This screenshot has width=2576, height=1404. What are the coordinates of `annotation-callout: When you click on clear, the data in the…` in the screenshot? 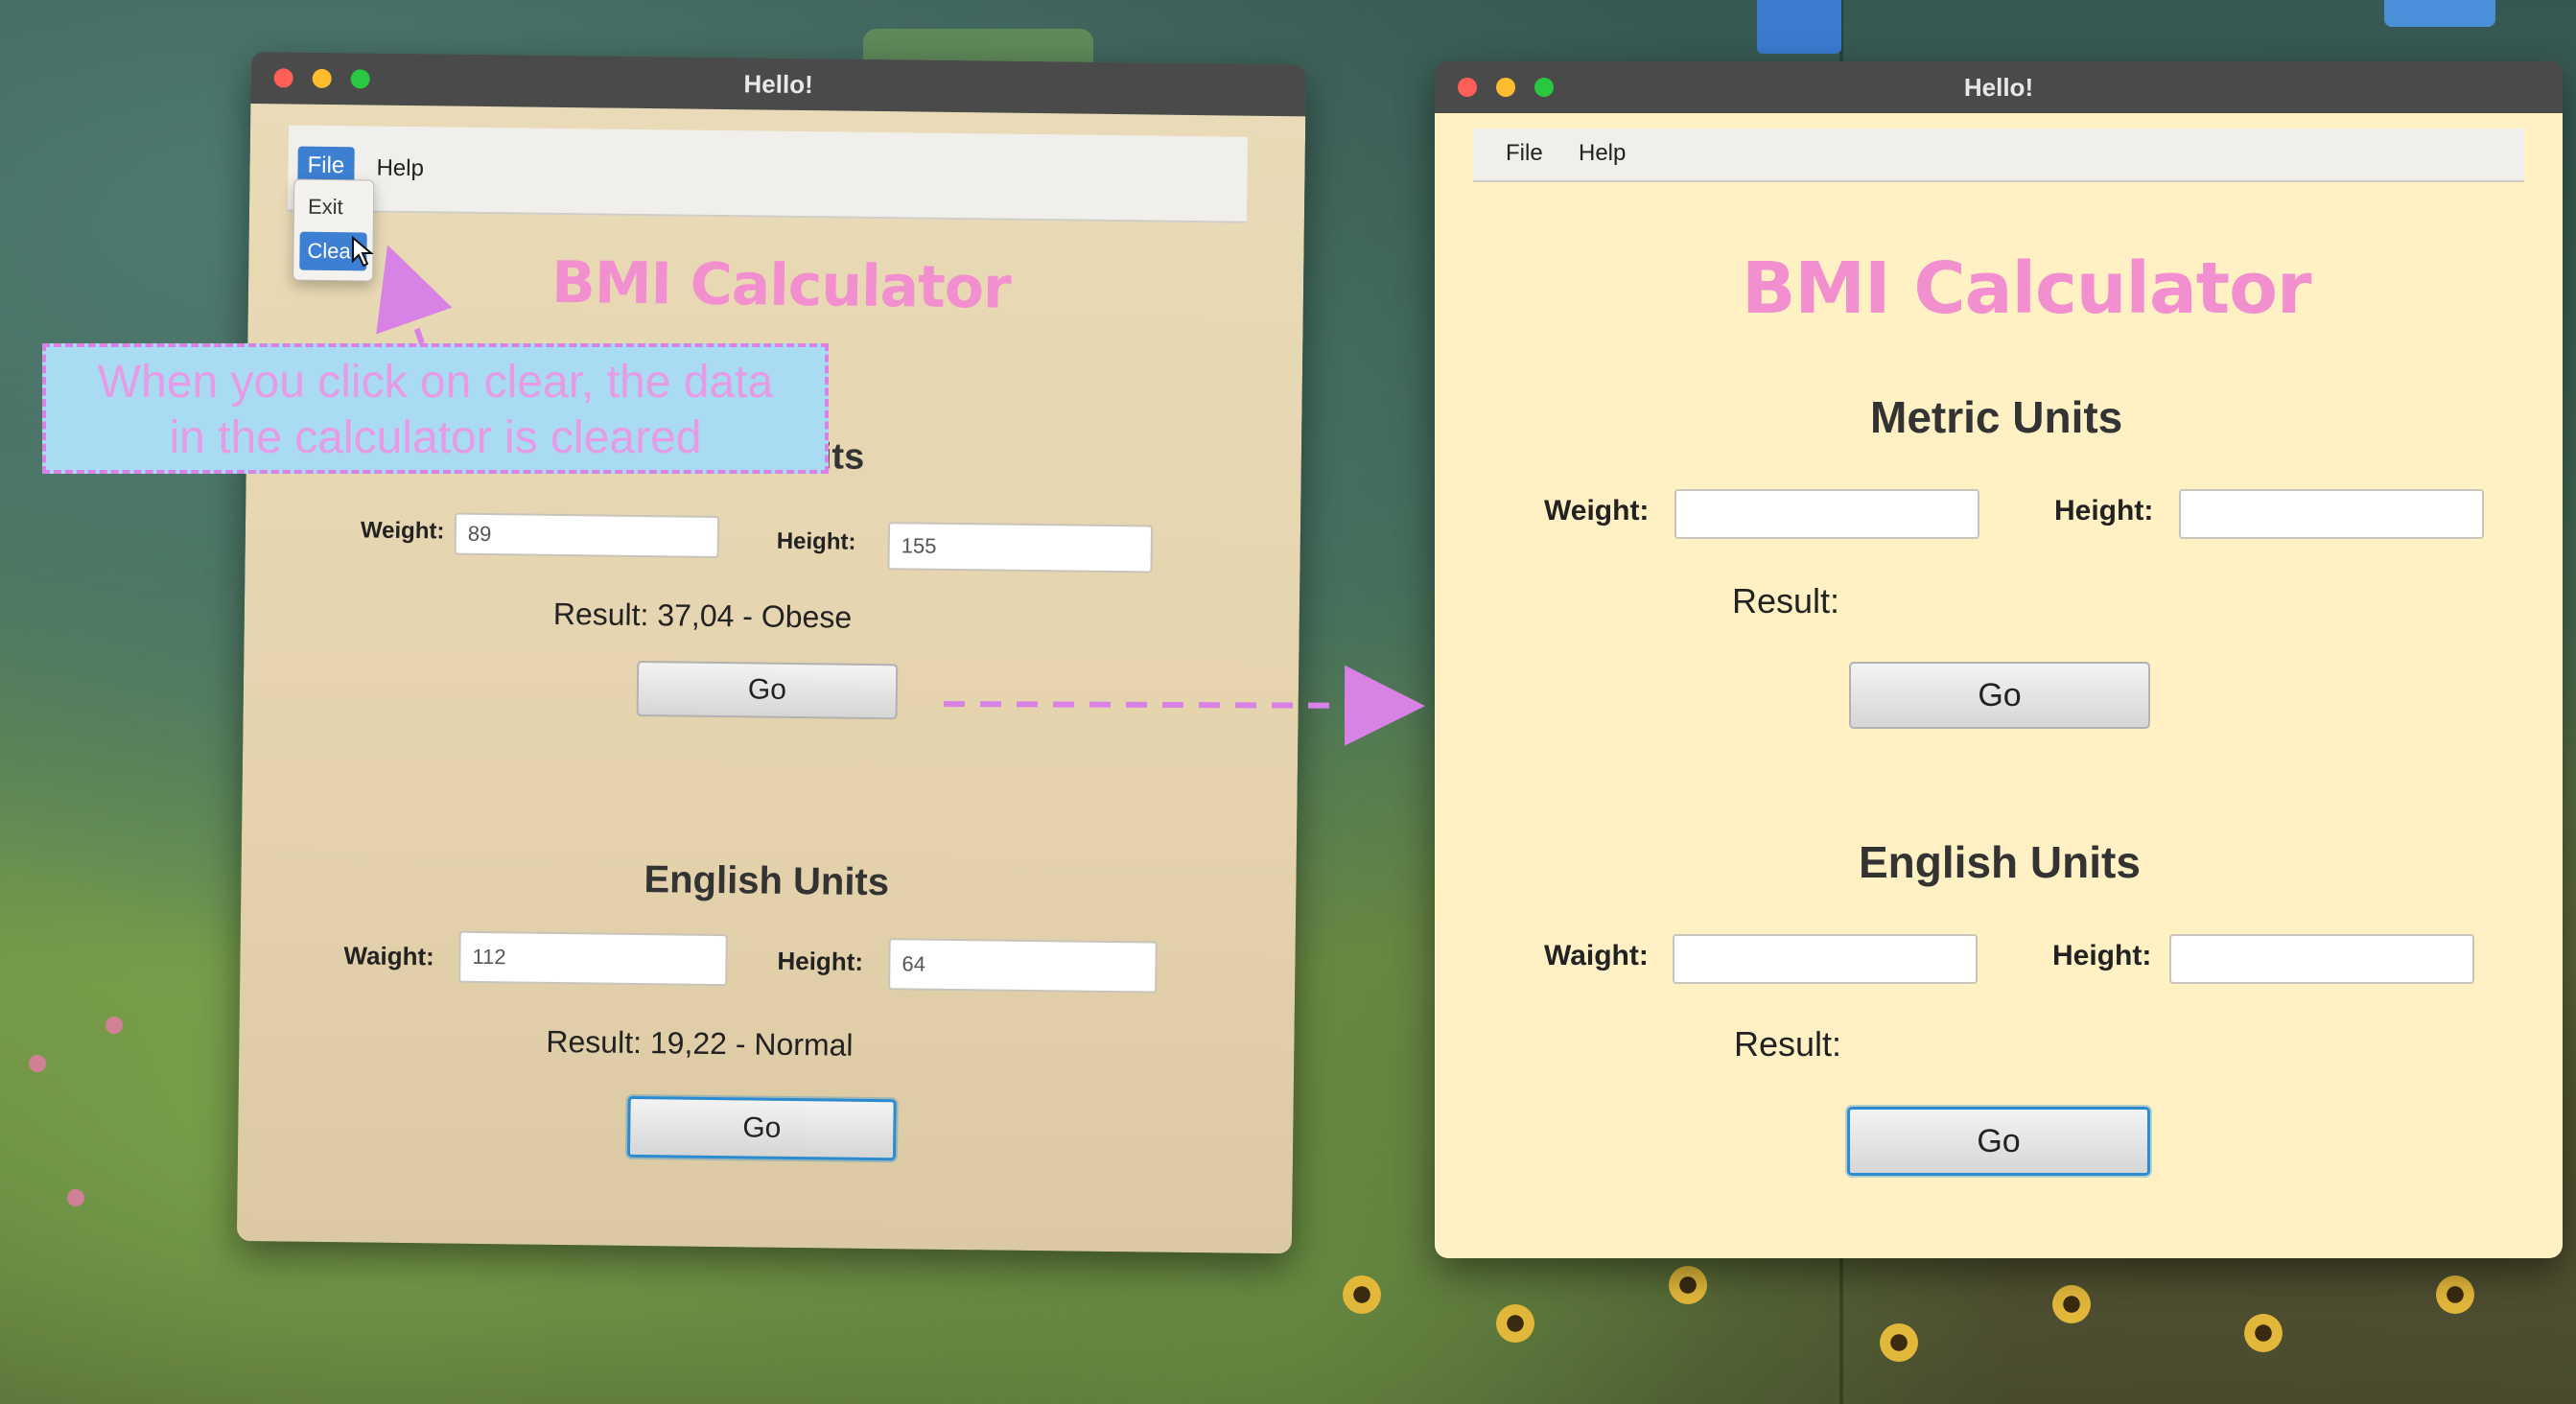 It's located at (435, 409).